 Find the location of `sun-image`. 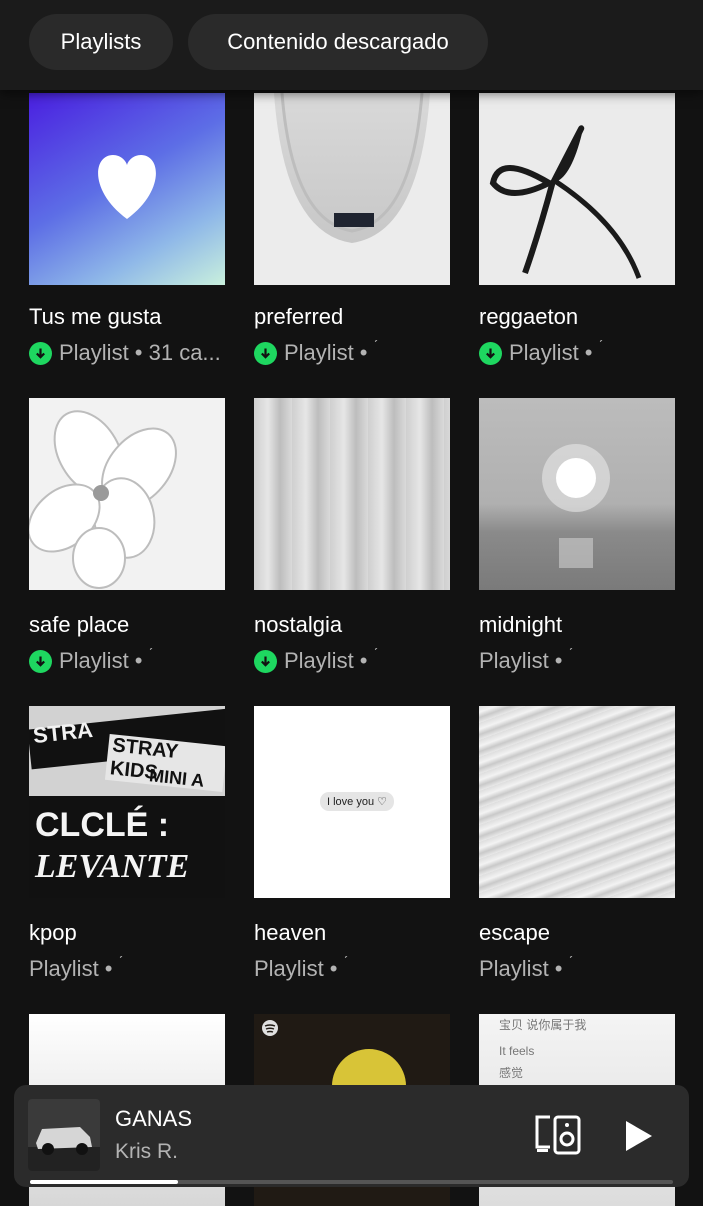

sun-image is located at coordinates (576, 506).